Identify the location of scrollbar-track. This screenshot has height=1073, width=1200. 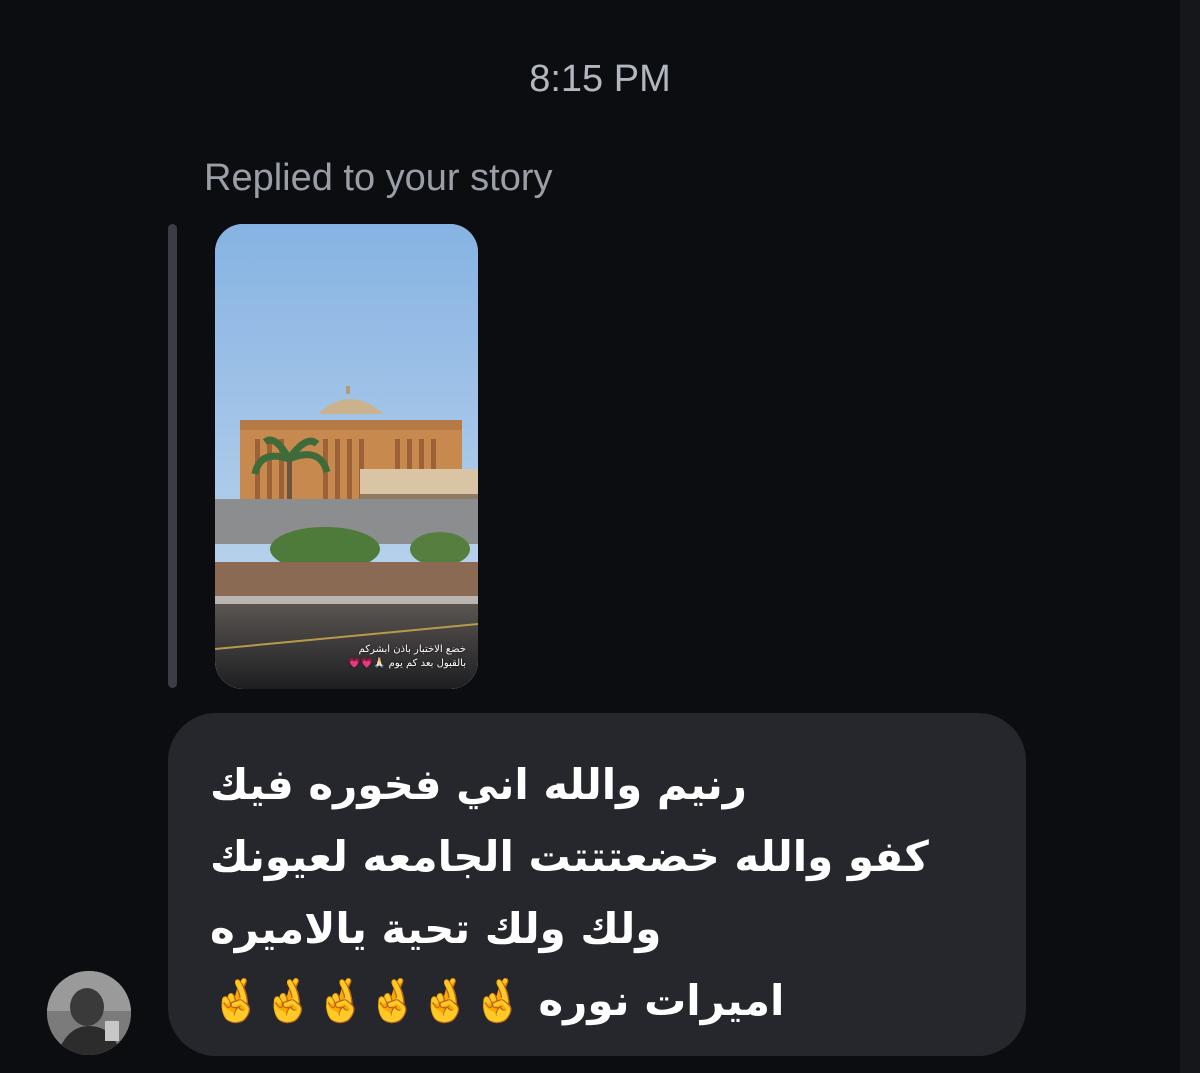
(1190, 536).